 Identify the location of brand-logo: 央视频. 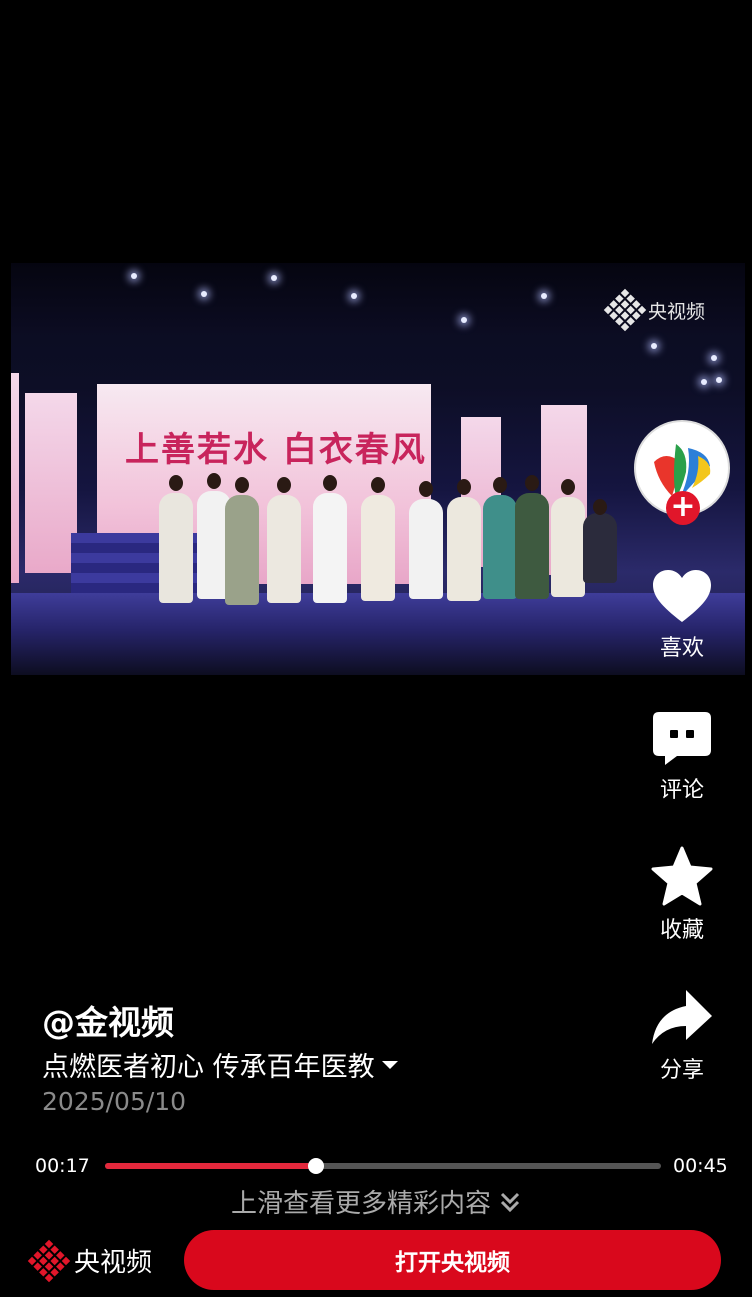
(90, 1260).